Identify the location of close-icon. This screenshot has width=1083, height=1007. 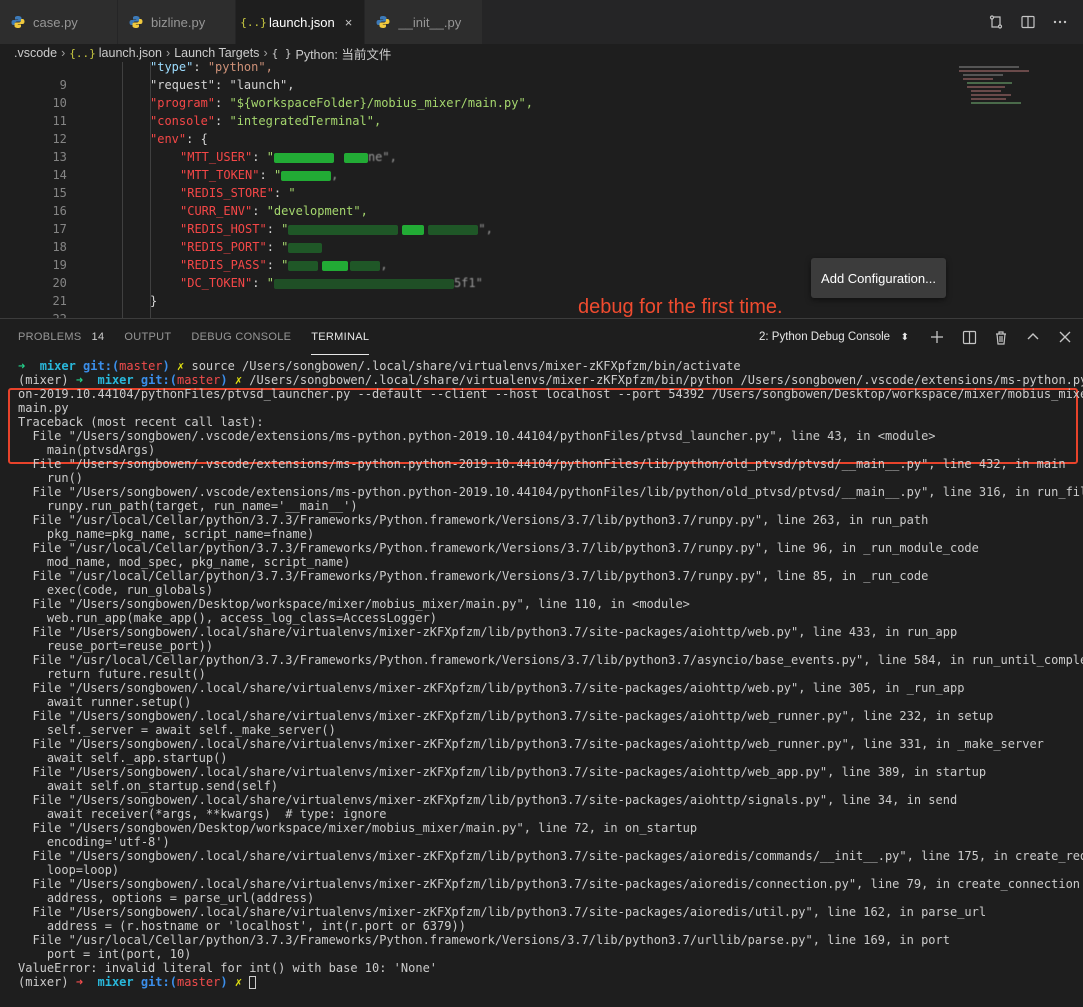
(1065, 337).